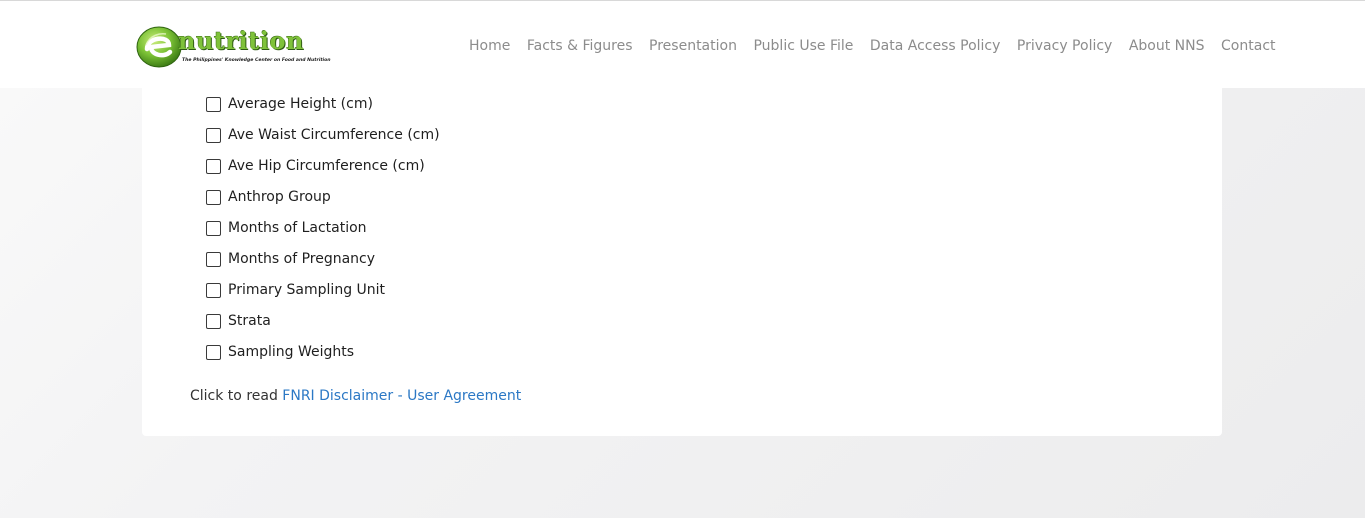 The width and height of the screenshot is (1365, 518). Describe the element at coordinates (159, 47) in the screenshot. I see `logo-e-emblem-icon` at that location.